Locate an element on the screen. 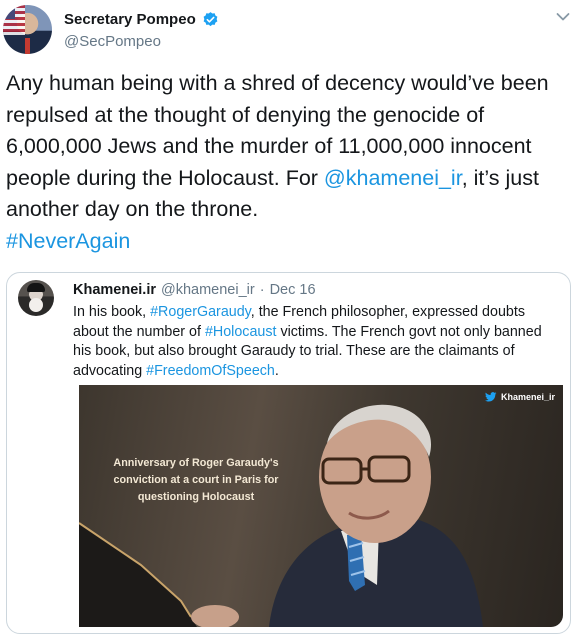 The width and height of the screenshot is (578, 637). quoted-text-part: In his book, is located at coordinates (112, 312).